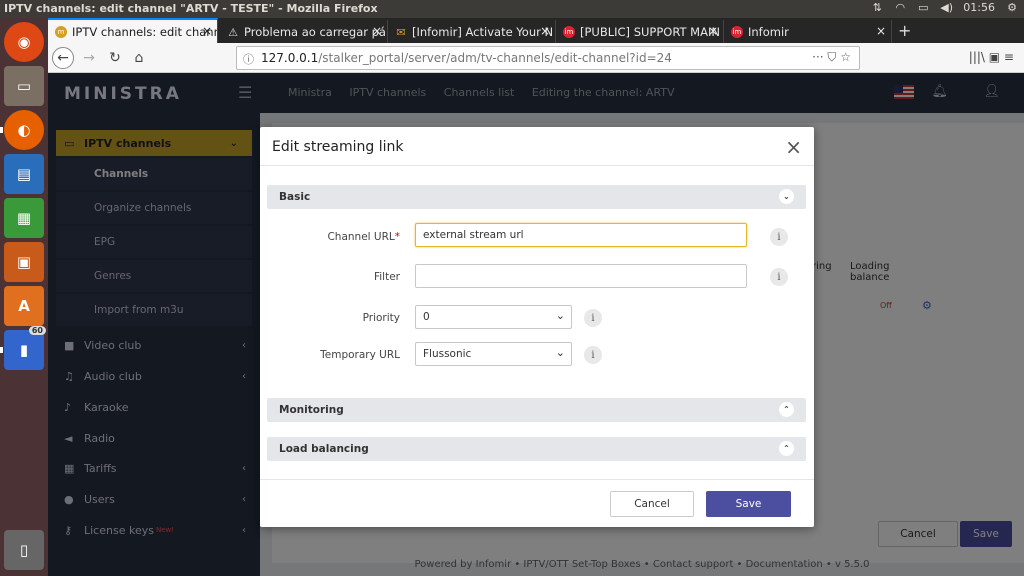 This screenshot has width=1024, height=576. I want to click on dialog-title: Edit streaming link, so click(338, 147).